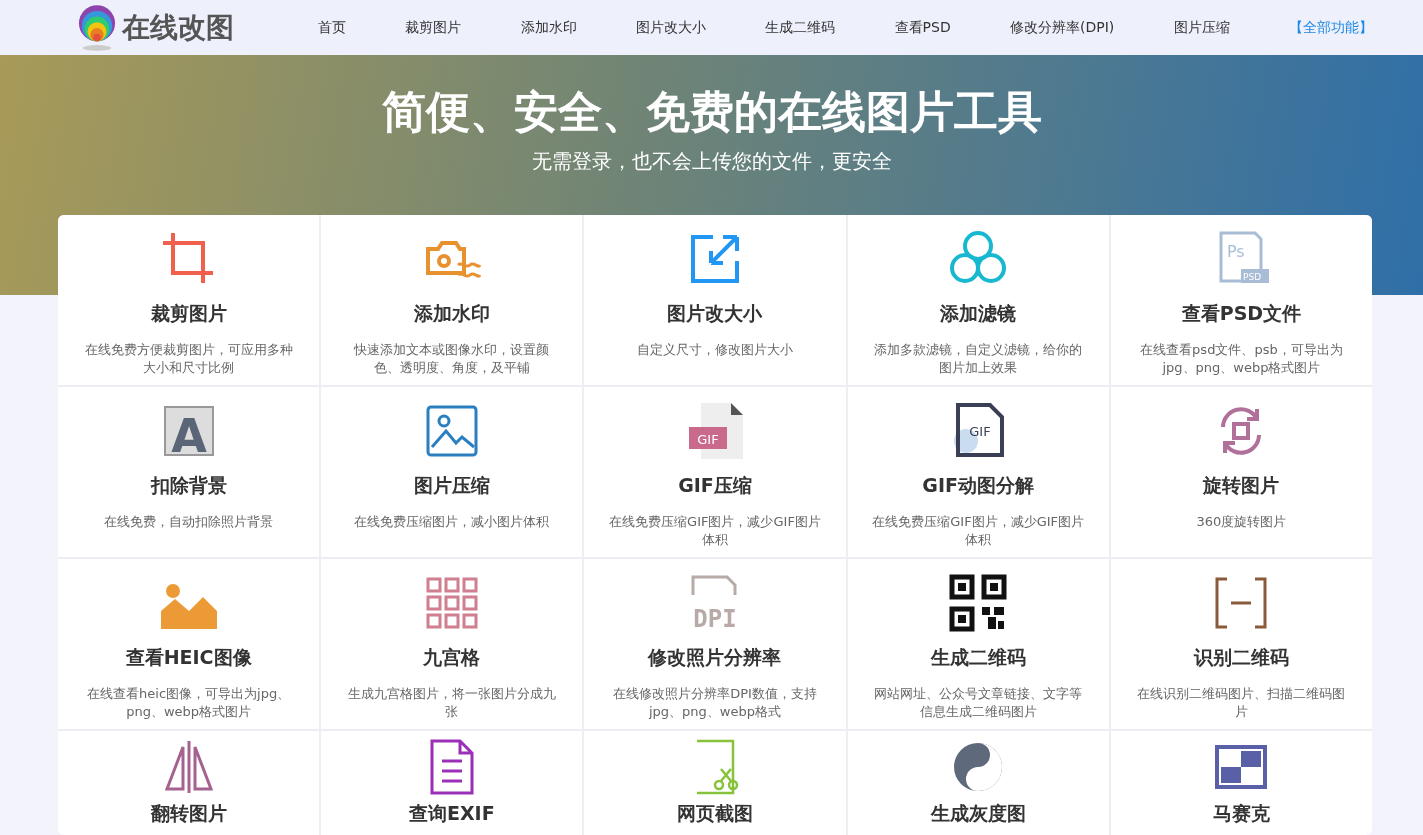  What do you see at coordinates (97, 27) in the screenshot?
I see `rainbow-logo-icon` at bounding box center [97, 27].